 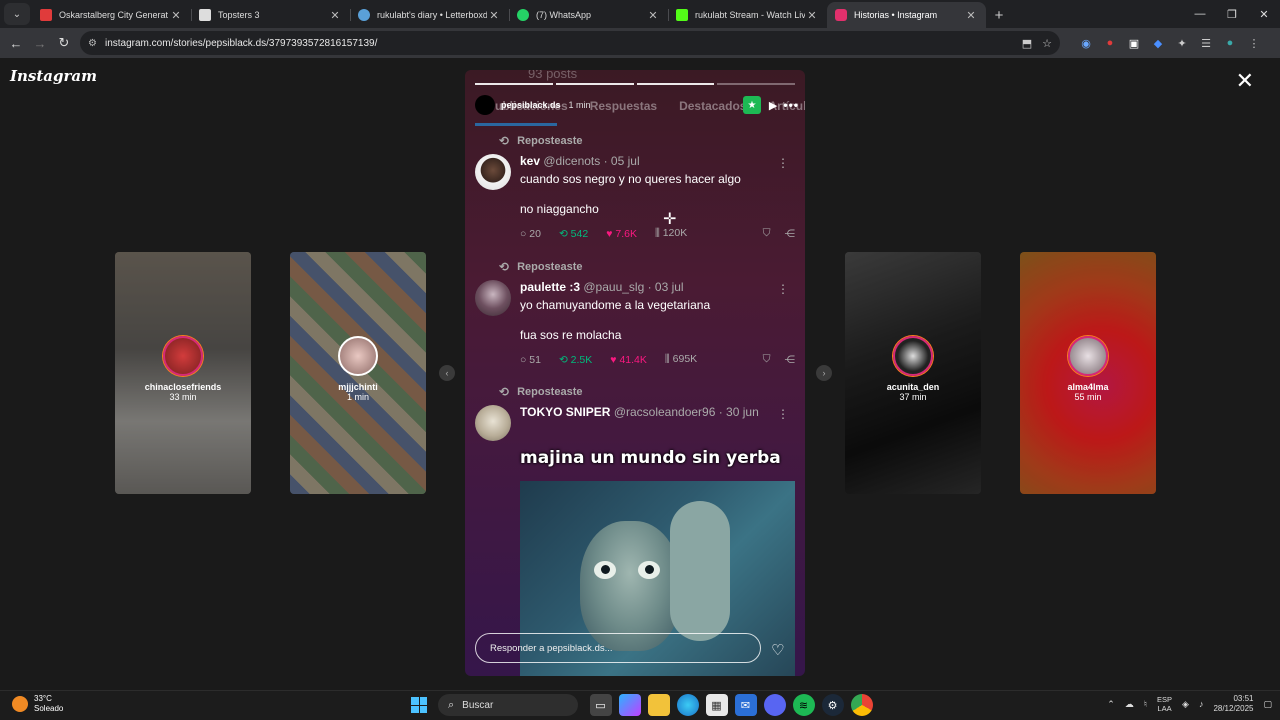 What do you see at coordinates (357, 397) in the screenshot?
I see `story-time: 1 min` at bounding box center [357, 397].